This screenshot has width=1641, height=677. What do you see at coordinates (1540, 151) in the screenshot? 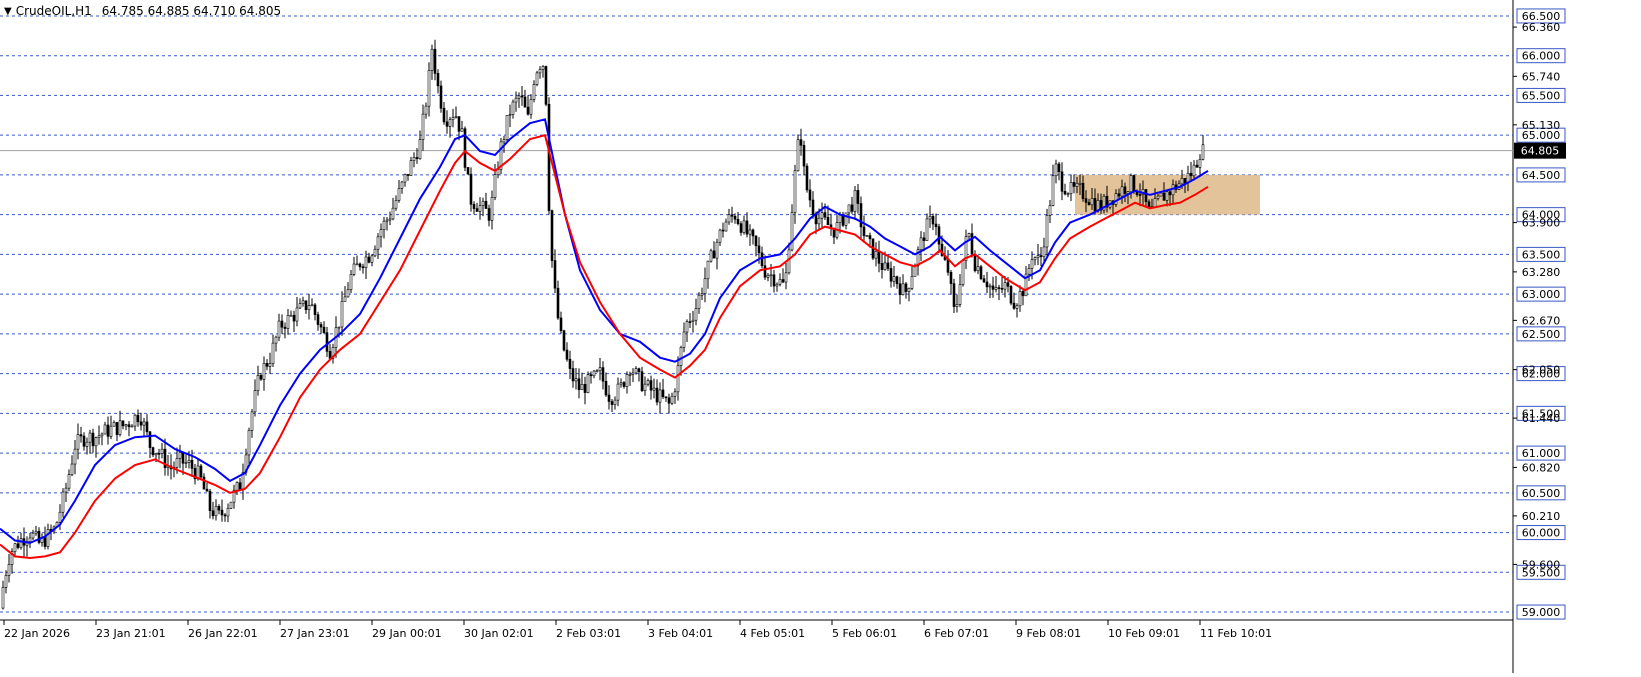
I see `current-price-label: 64.805` at bounding box center [1540, 151].